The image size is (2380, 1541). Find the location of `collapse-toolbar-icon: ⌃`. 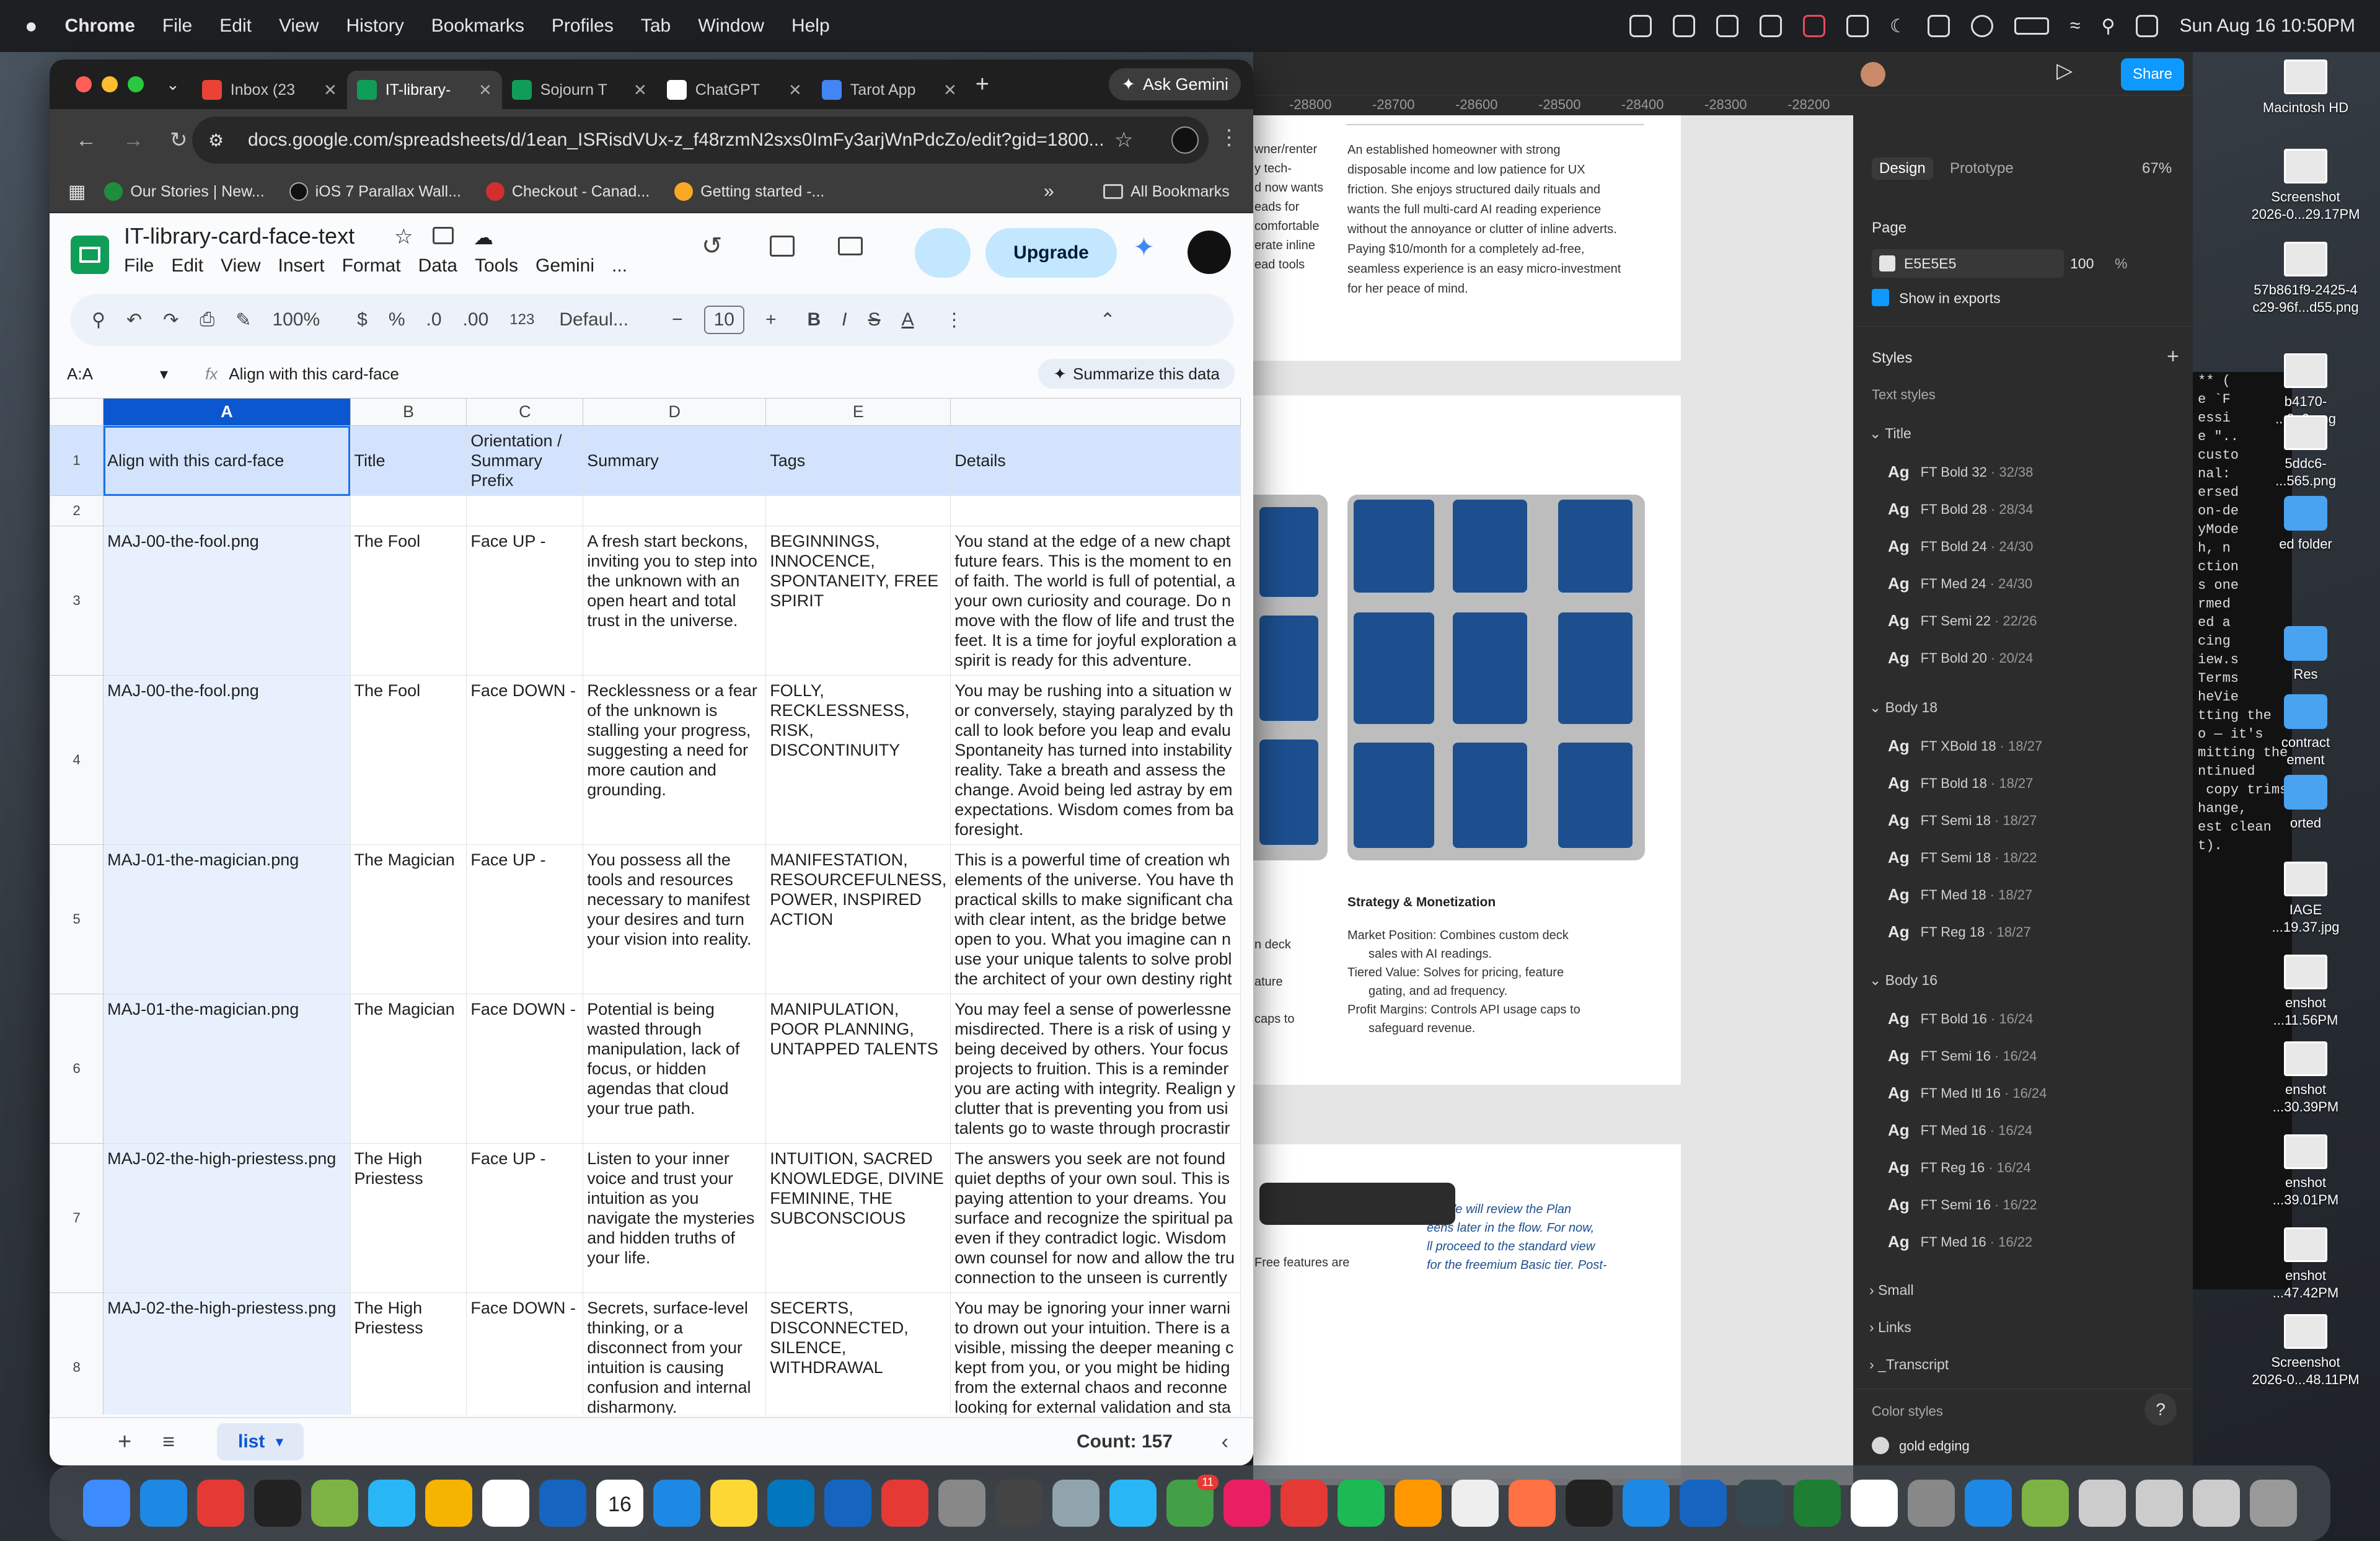

collapse-toolbar-icon: ⌃ is located at coordinates (1108, 320).